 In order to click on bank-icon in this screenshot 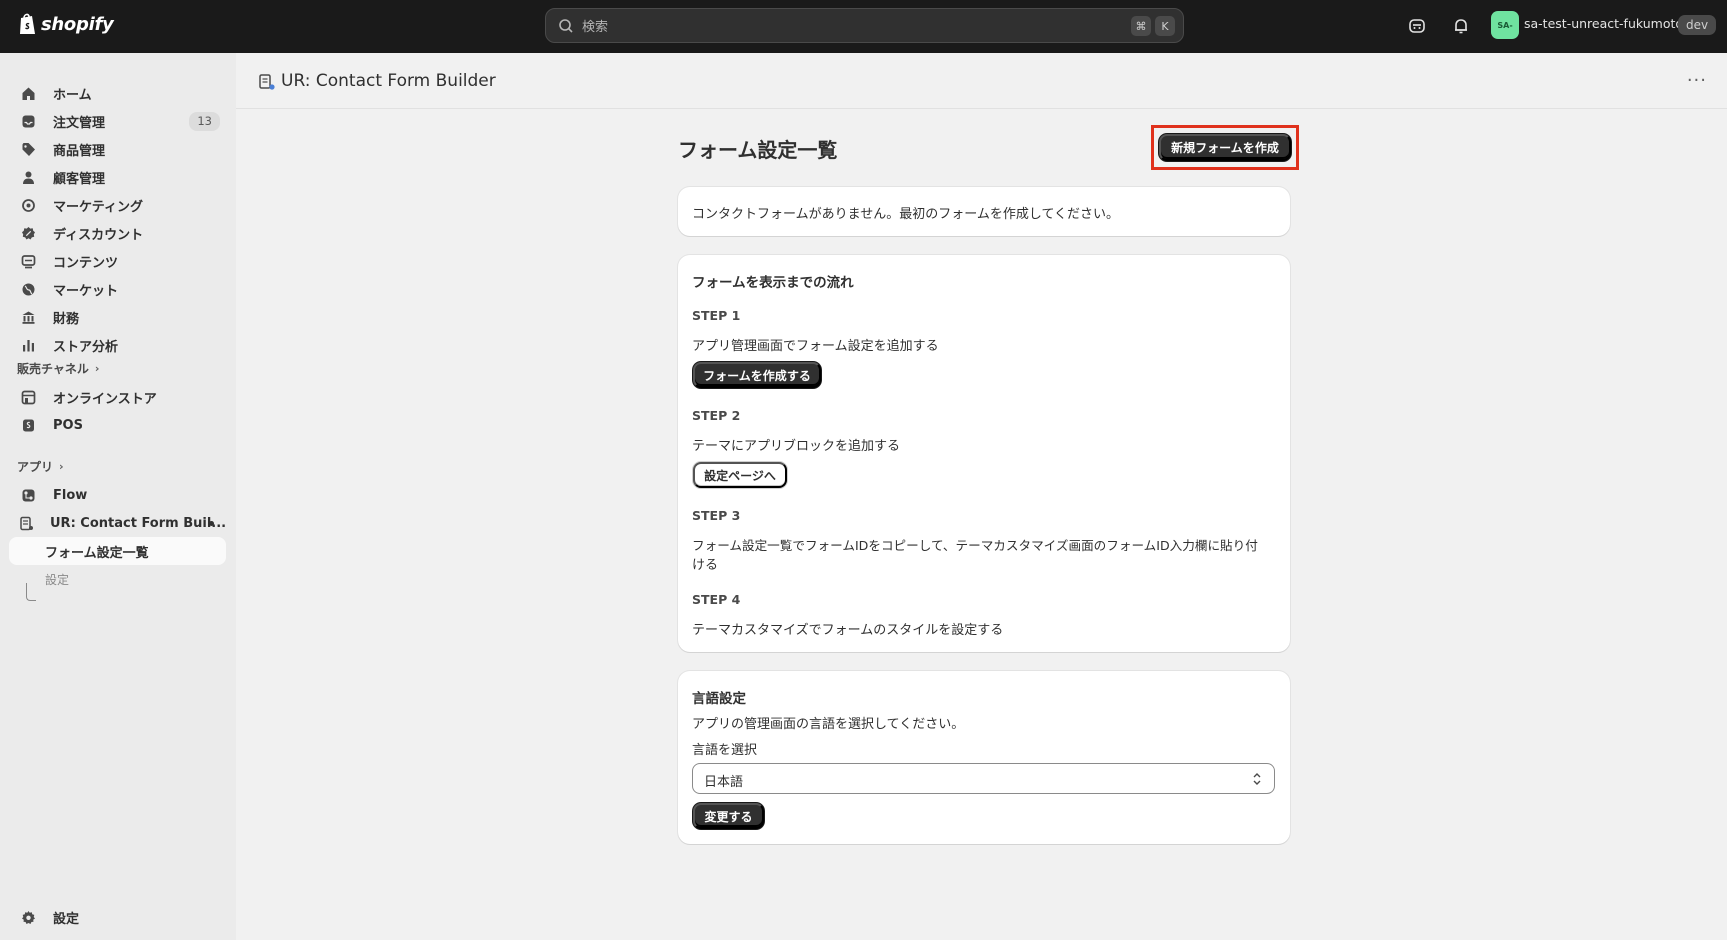, I will do `click(28, 317)`.